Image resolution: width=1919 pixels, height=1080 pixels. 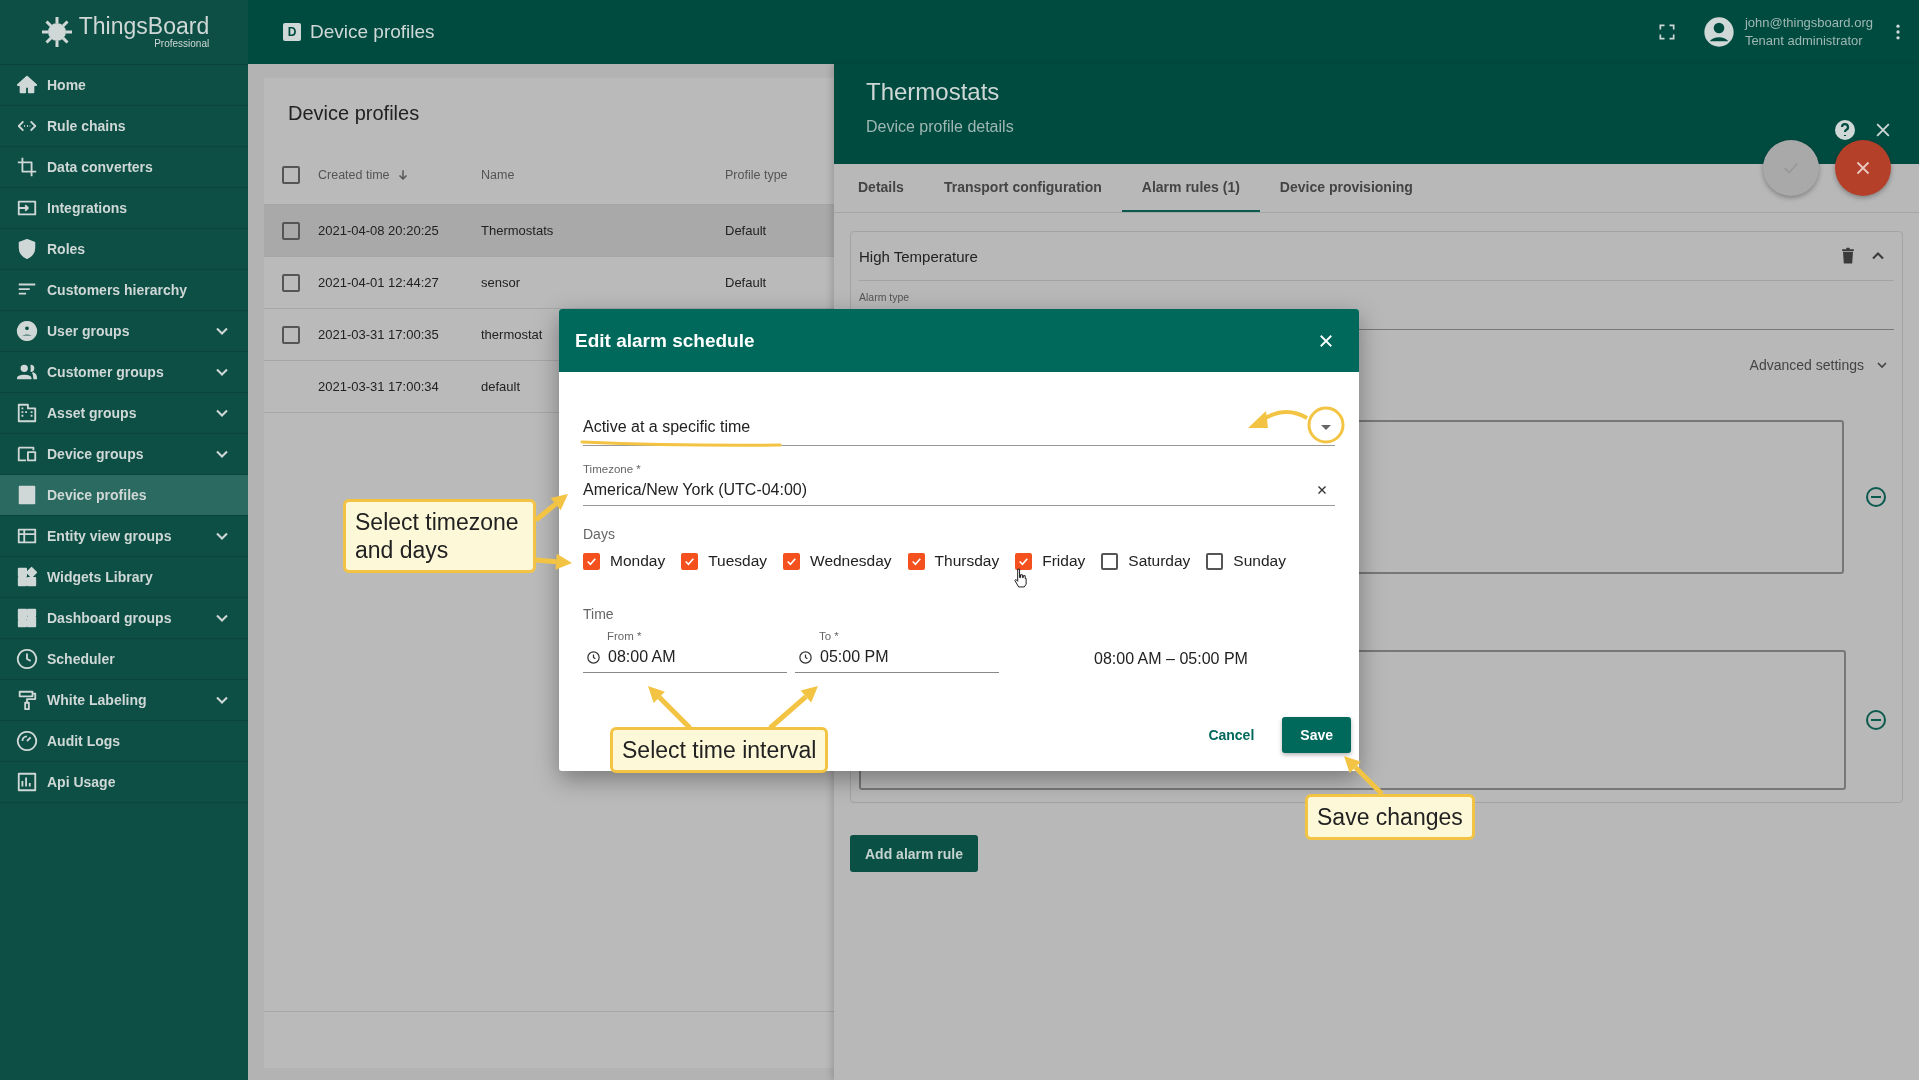 What do you see at coordinates (27, 741) in the screenshot?
I see `gauge-icon` at bounding box center [27, 741].